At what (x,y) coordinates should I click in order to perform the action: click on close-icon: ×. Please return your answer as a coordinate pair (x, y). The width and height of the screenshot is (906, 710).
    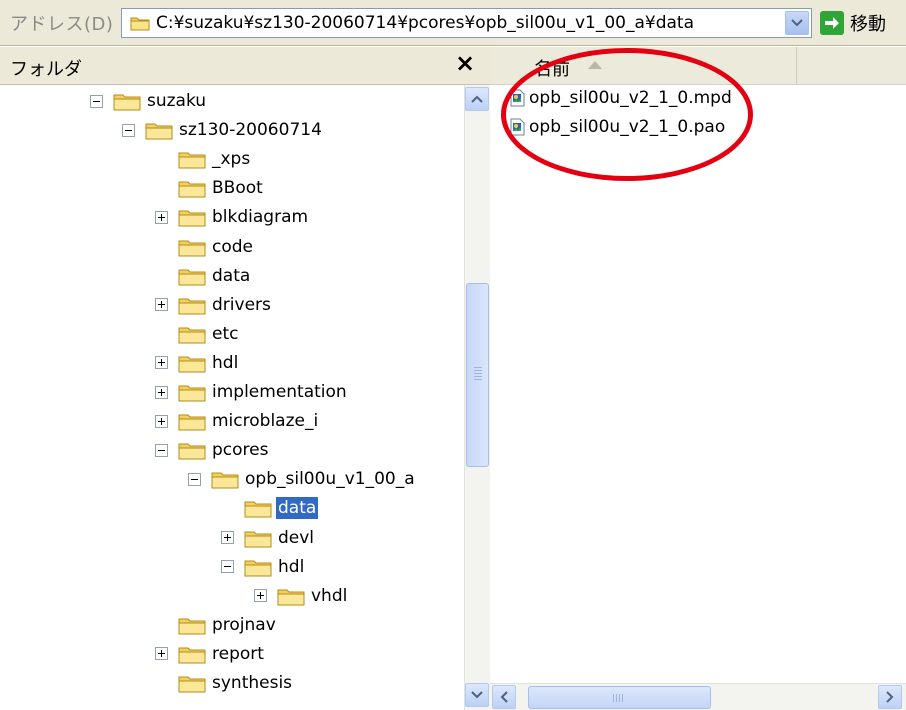
    Looking at the image, I should click on (465, 63).